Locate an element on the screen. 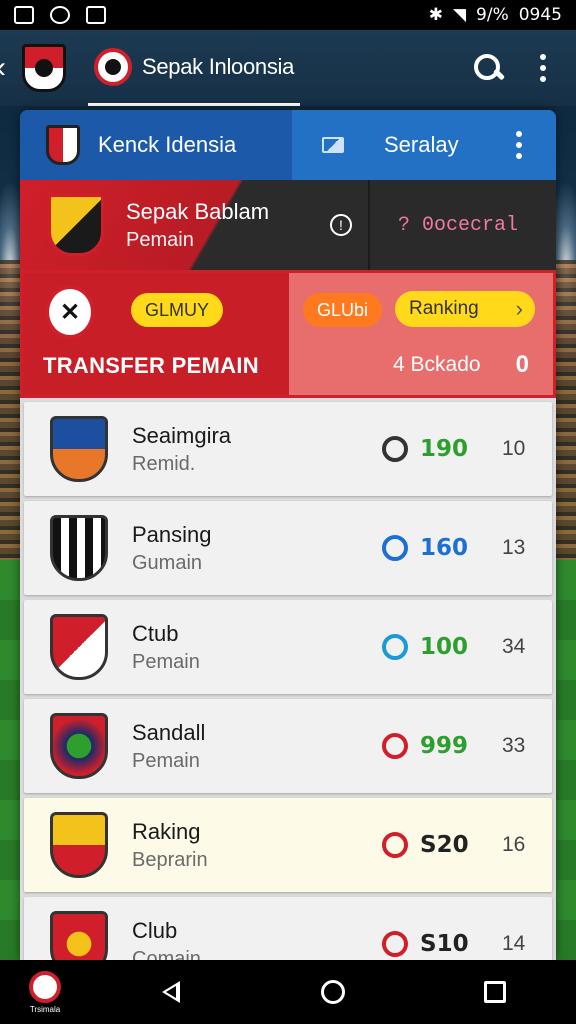 Image resolution: width=576 pixels, height=1024 pixels. transfer-count: 0 is located at coordinates (522, 364).